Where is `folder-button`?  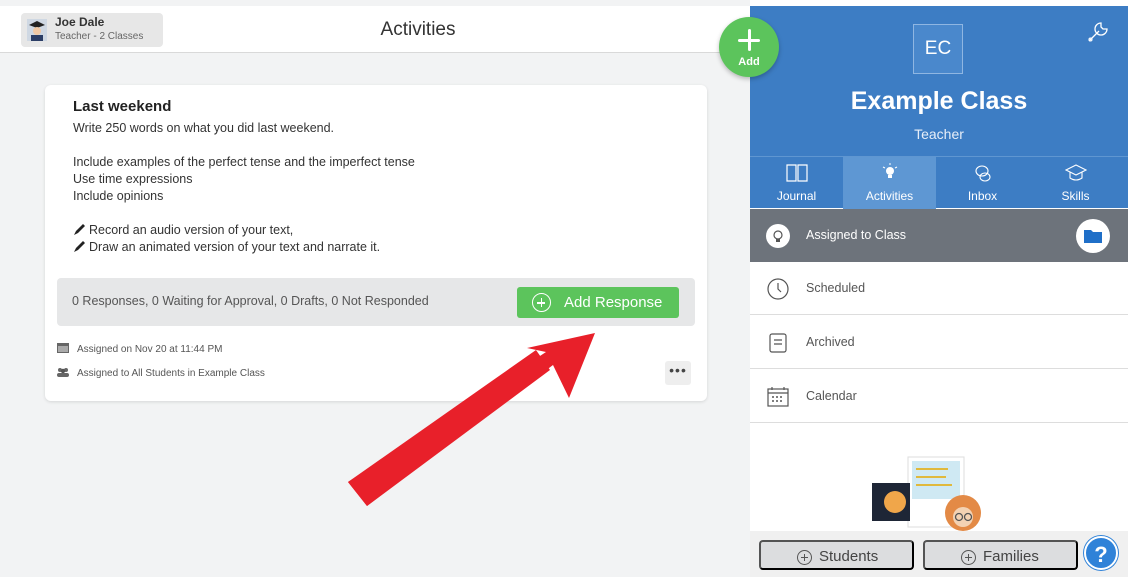 folder-button is located at coordinates (1093, 236).